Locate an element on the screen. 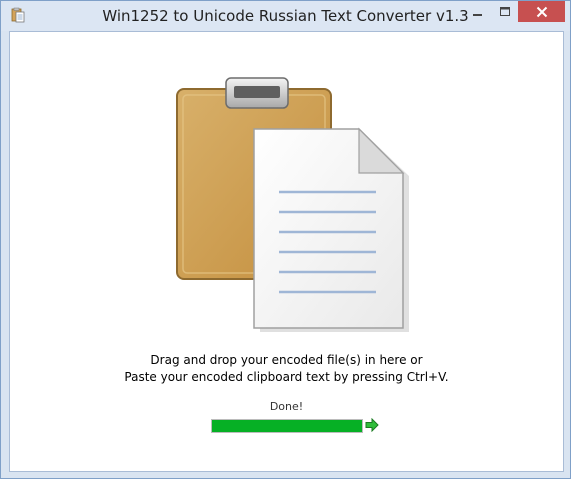  minimize-icon is located at coordinates (477, 14).